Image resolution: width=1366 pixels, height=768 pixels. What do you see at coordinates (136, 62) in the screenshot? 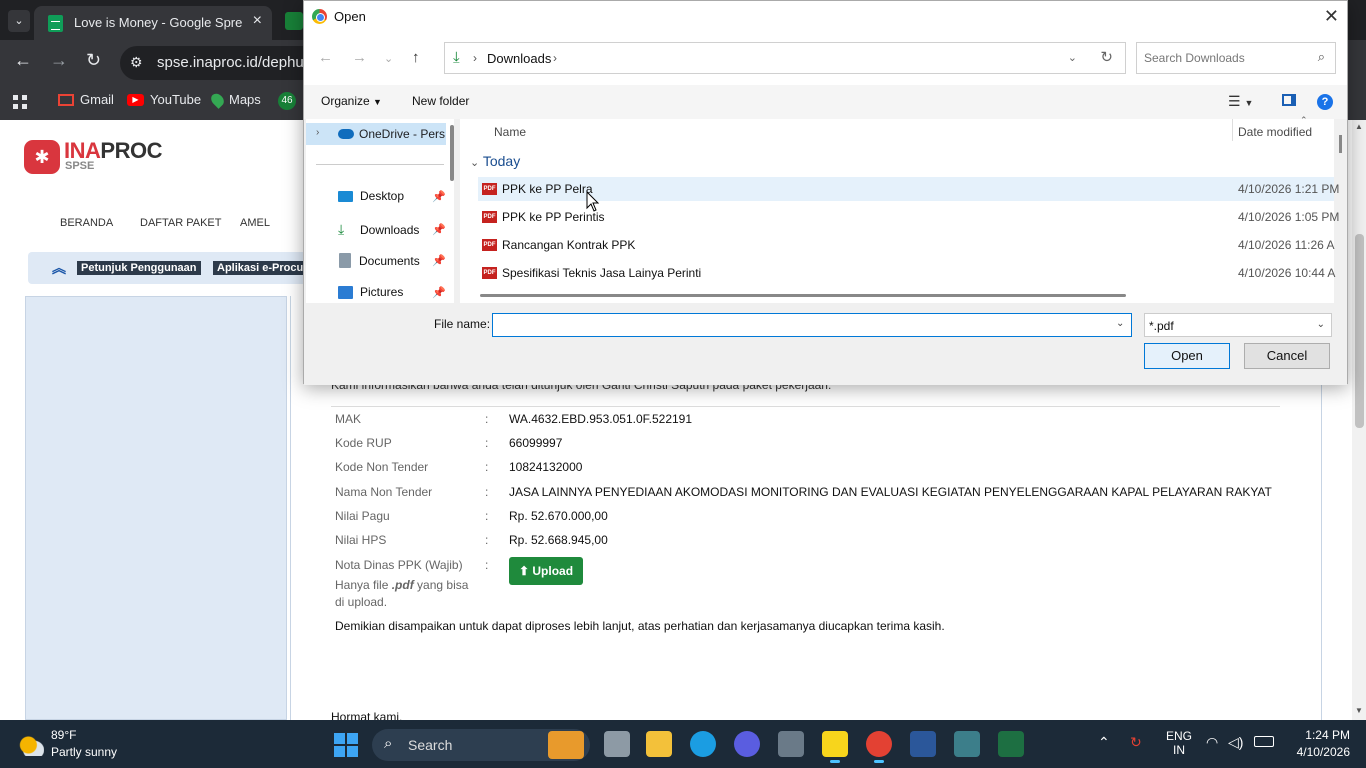
I see `site-settings-icon: ⚙` at bounding box center [136, 62].